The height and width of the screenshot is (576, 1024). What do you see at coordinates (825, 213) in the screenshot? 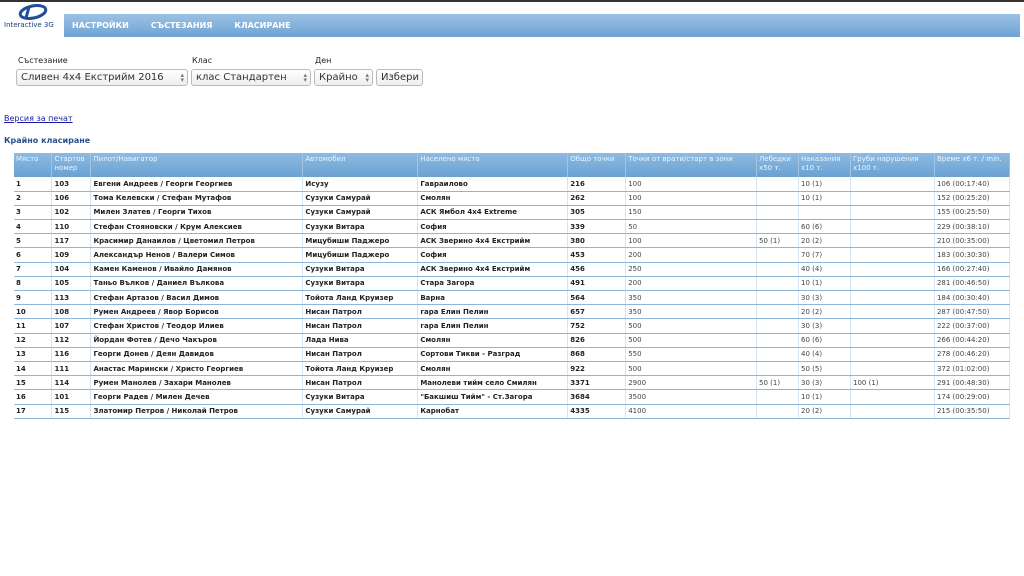
I see `cell-penalties` at bounding box center [825, 213].